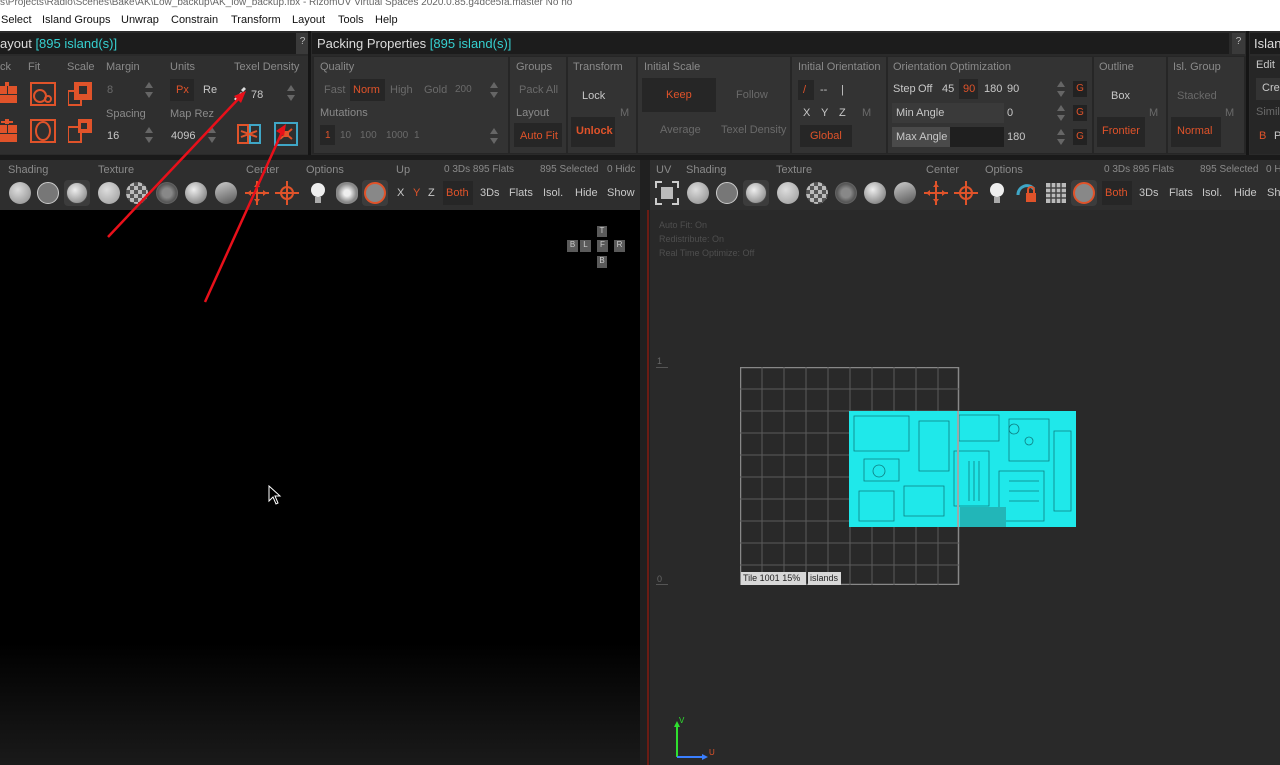 The height and width of the screenshot is (765, 1280). What do you see at coordinates (698, 193) in the screenshot?
I see `uv-shading-flat-icon` at bounding box center [698, 193].